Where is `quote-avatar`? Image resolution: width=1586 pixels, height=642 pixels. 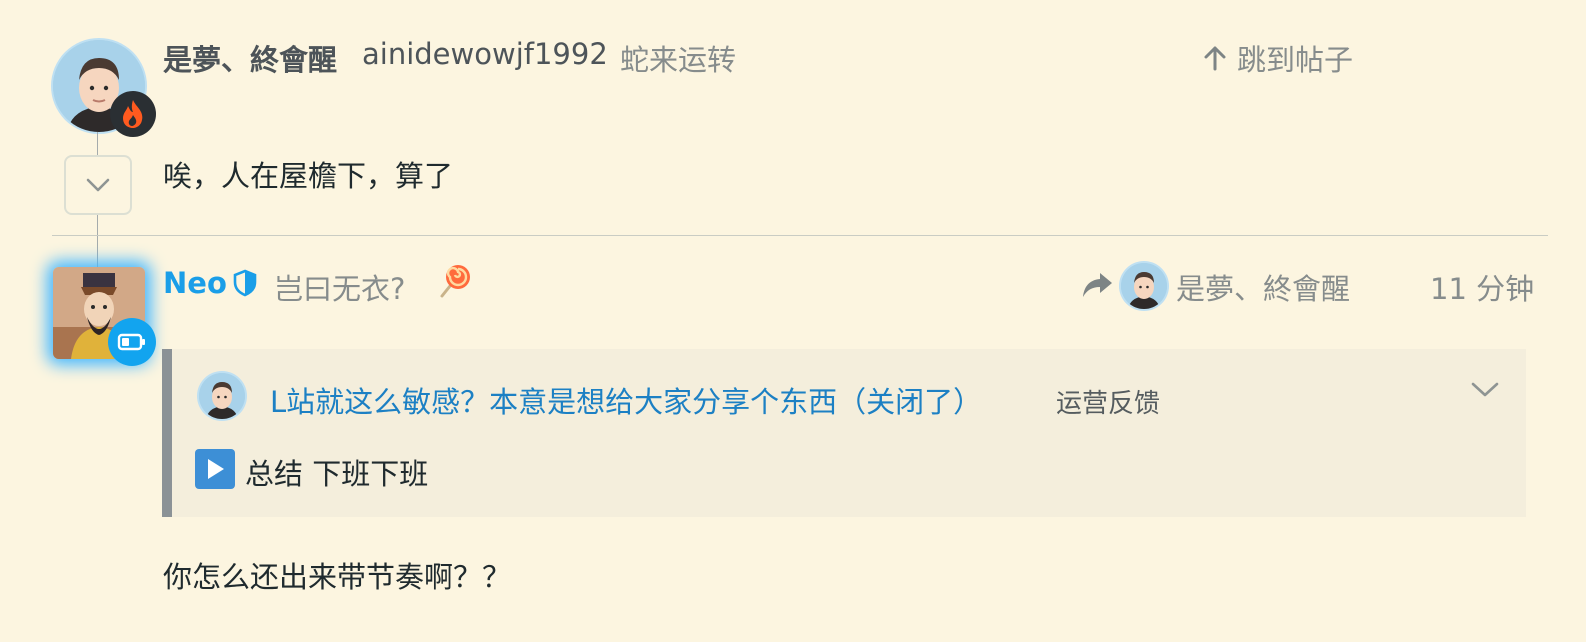 quote-avatar is located at coordinates (222, 396).